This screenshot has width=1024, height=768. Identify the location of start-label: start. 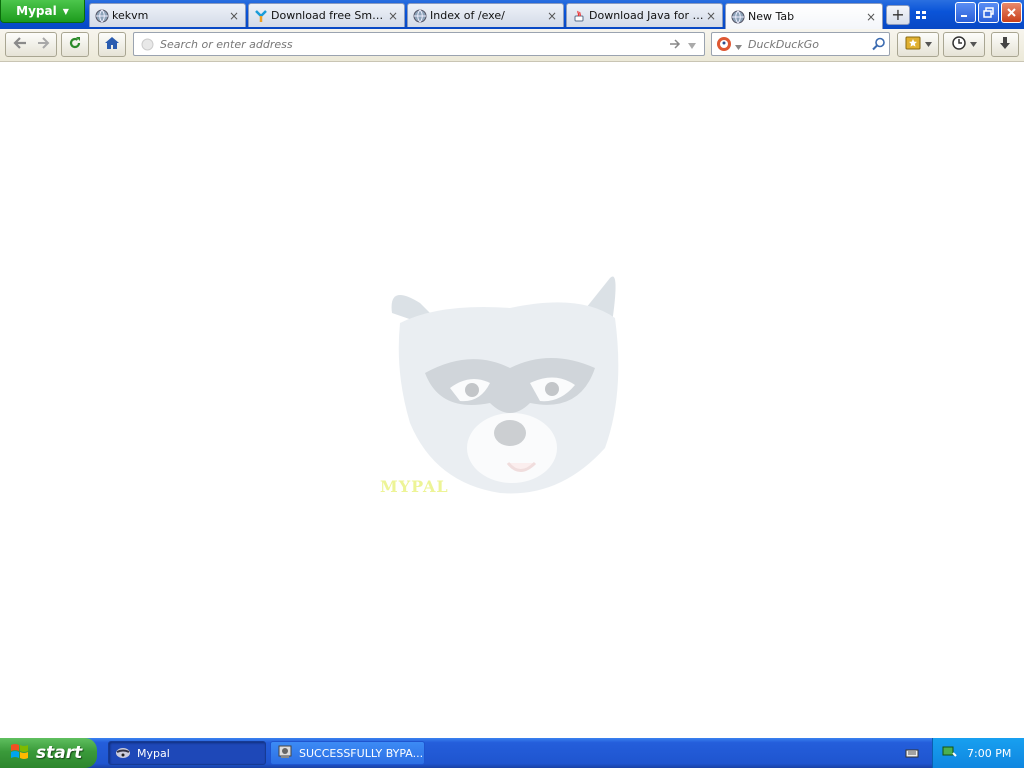
(59, 753).